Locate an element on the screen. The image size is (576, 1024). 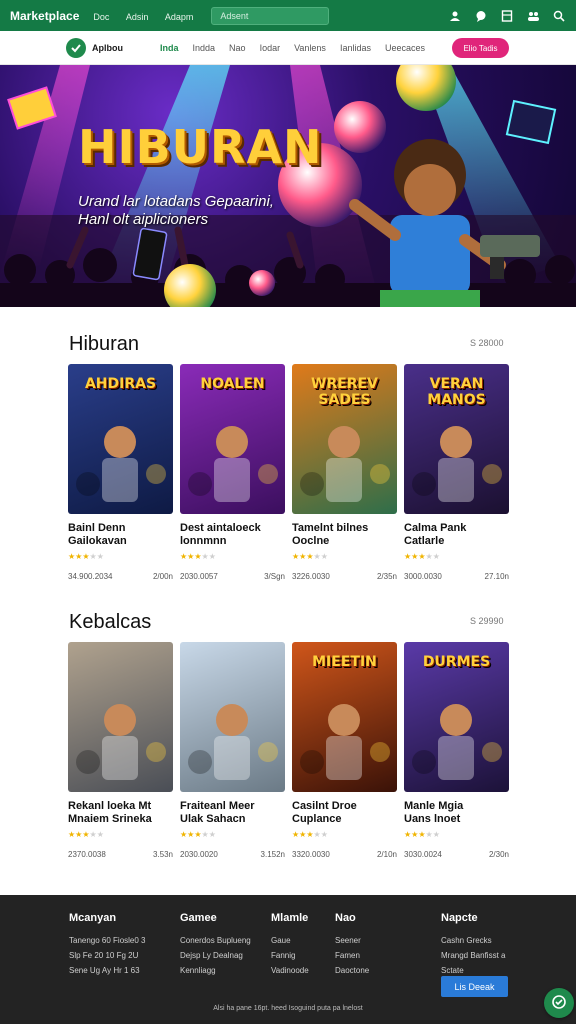
card-title-line-1: Calma Pank is located at coordinates (435, 528).